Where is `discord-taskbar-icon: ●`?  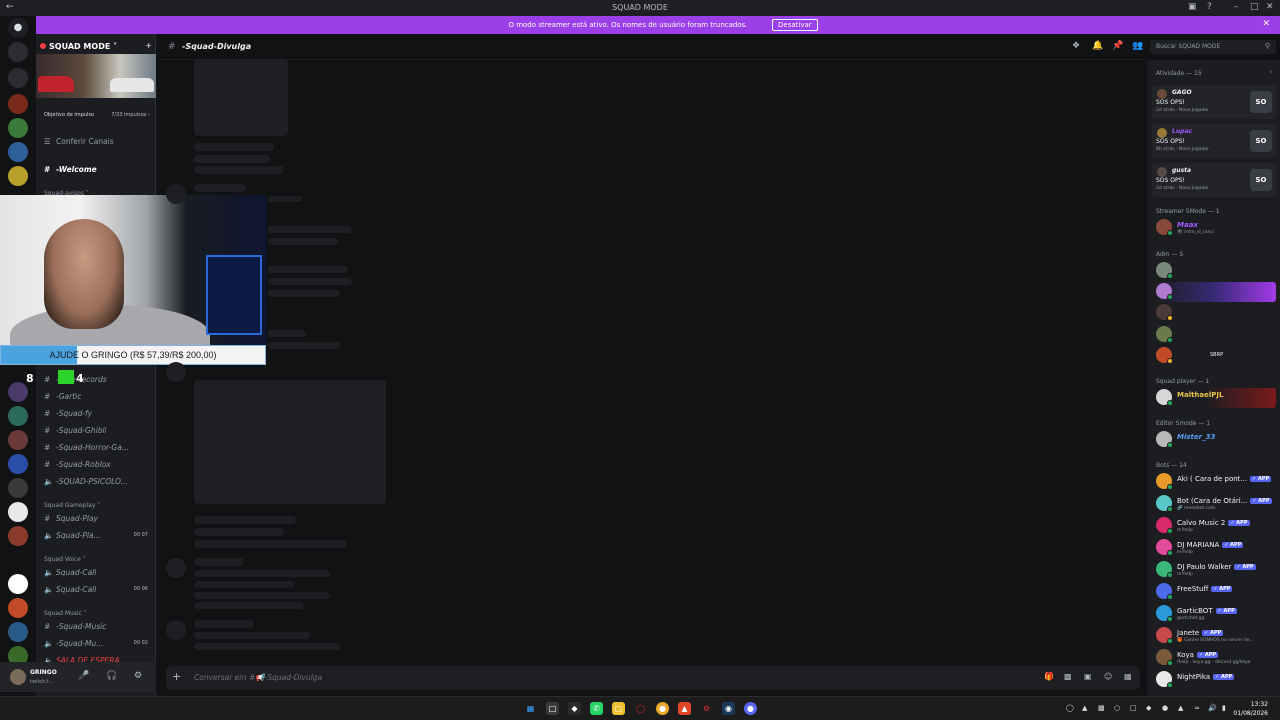
discord-taskbar-icon: ● is located at coordinates (750, 708).